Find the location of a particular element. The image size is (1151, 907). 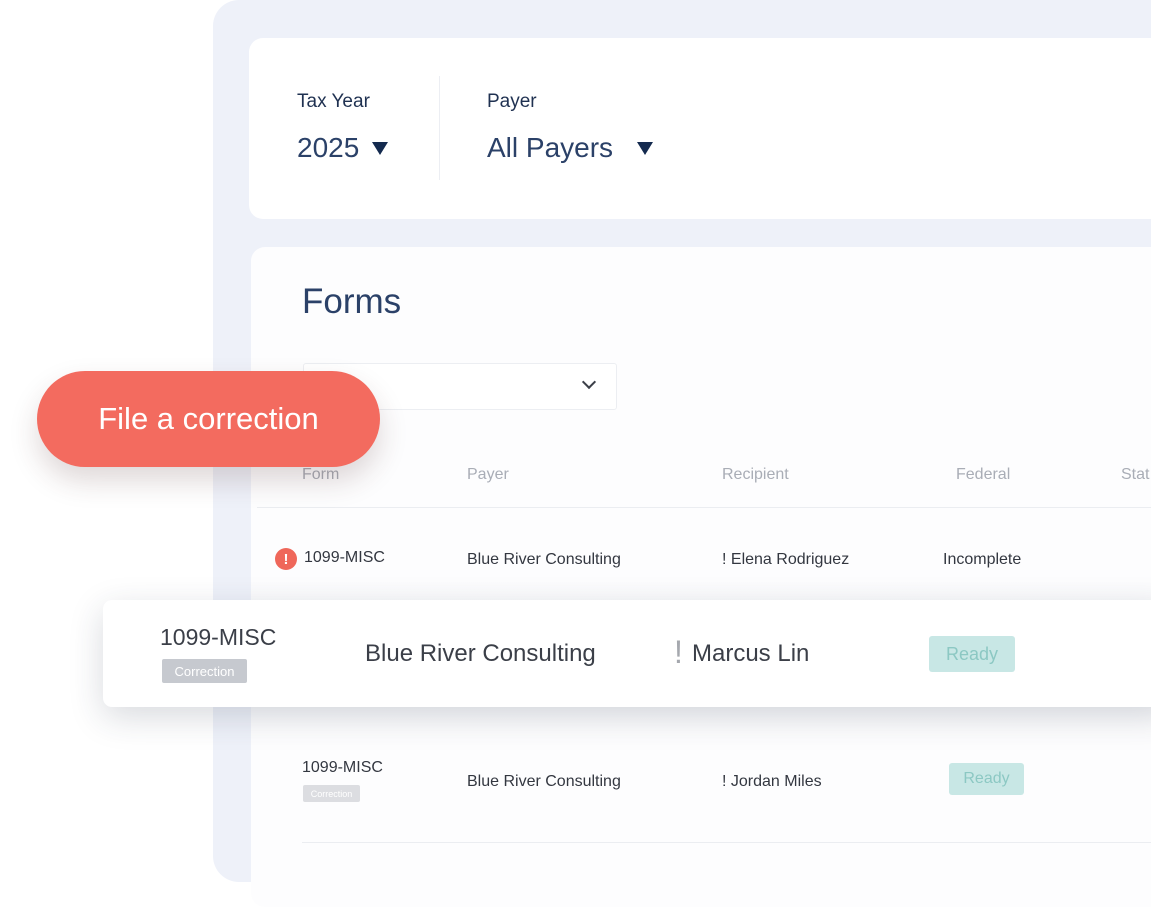

tax-year-dropdown: 2025 is located at coordinates (343, 148).